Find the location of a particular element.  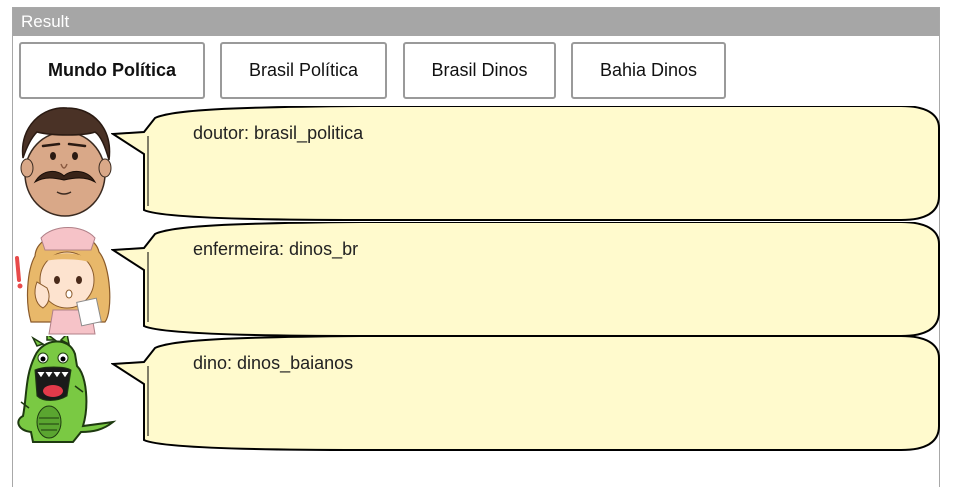

tab-brasil-politica: Brasil Política is located at coordinates (303, 70).